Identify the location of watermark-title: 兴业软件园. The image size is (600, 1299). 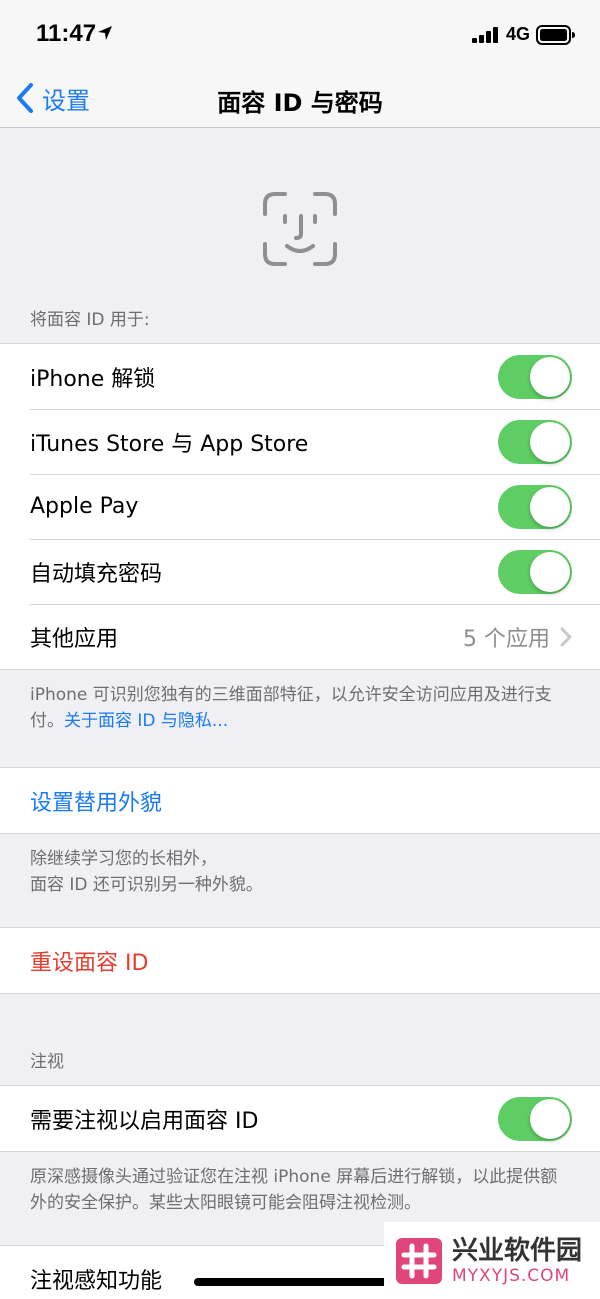
(517, 1250).